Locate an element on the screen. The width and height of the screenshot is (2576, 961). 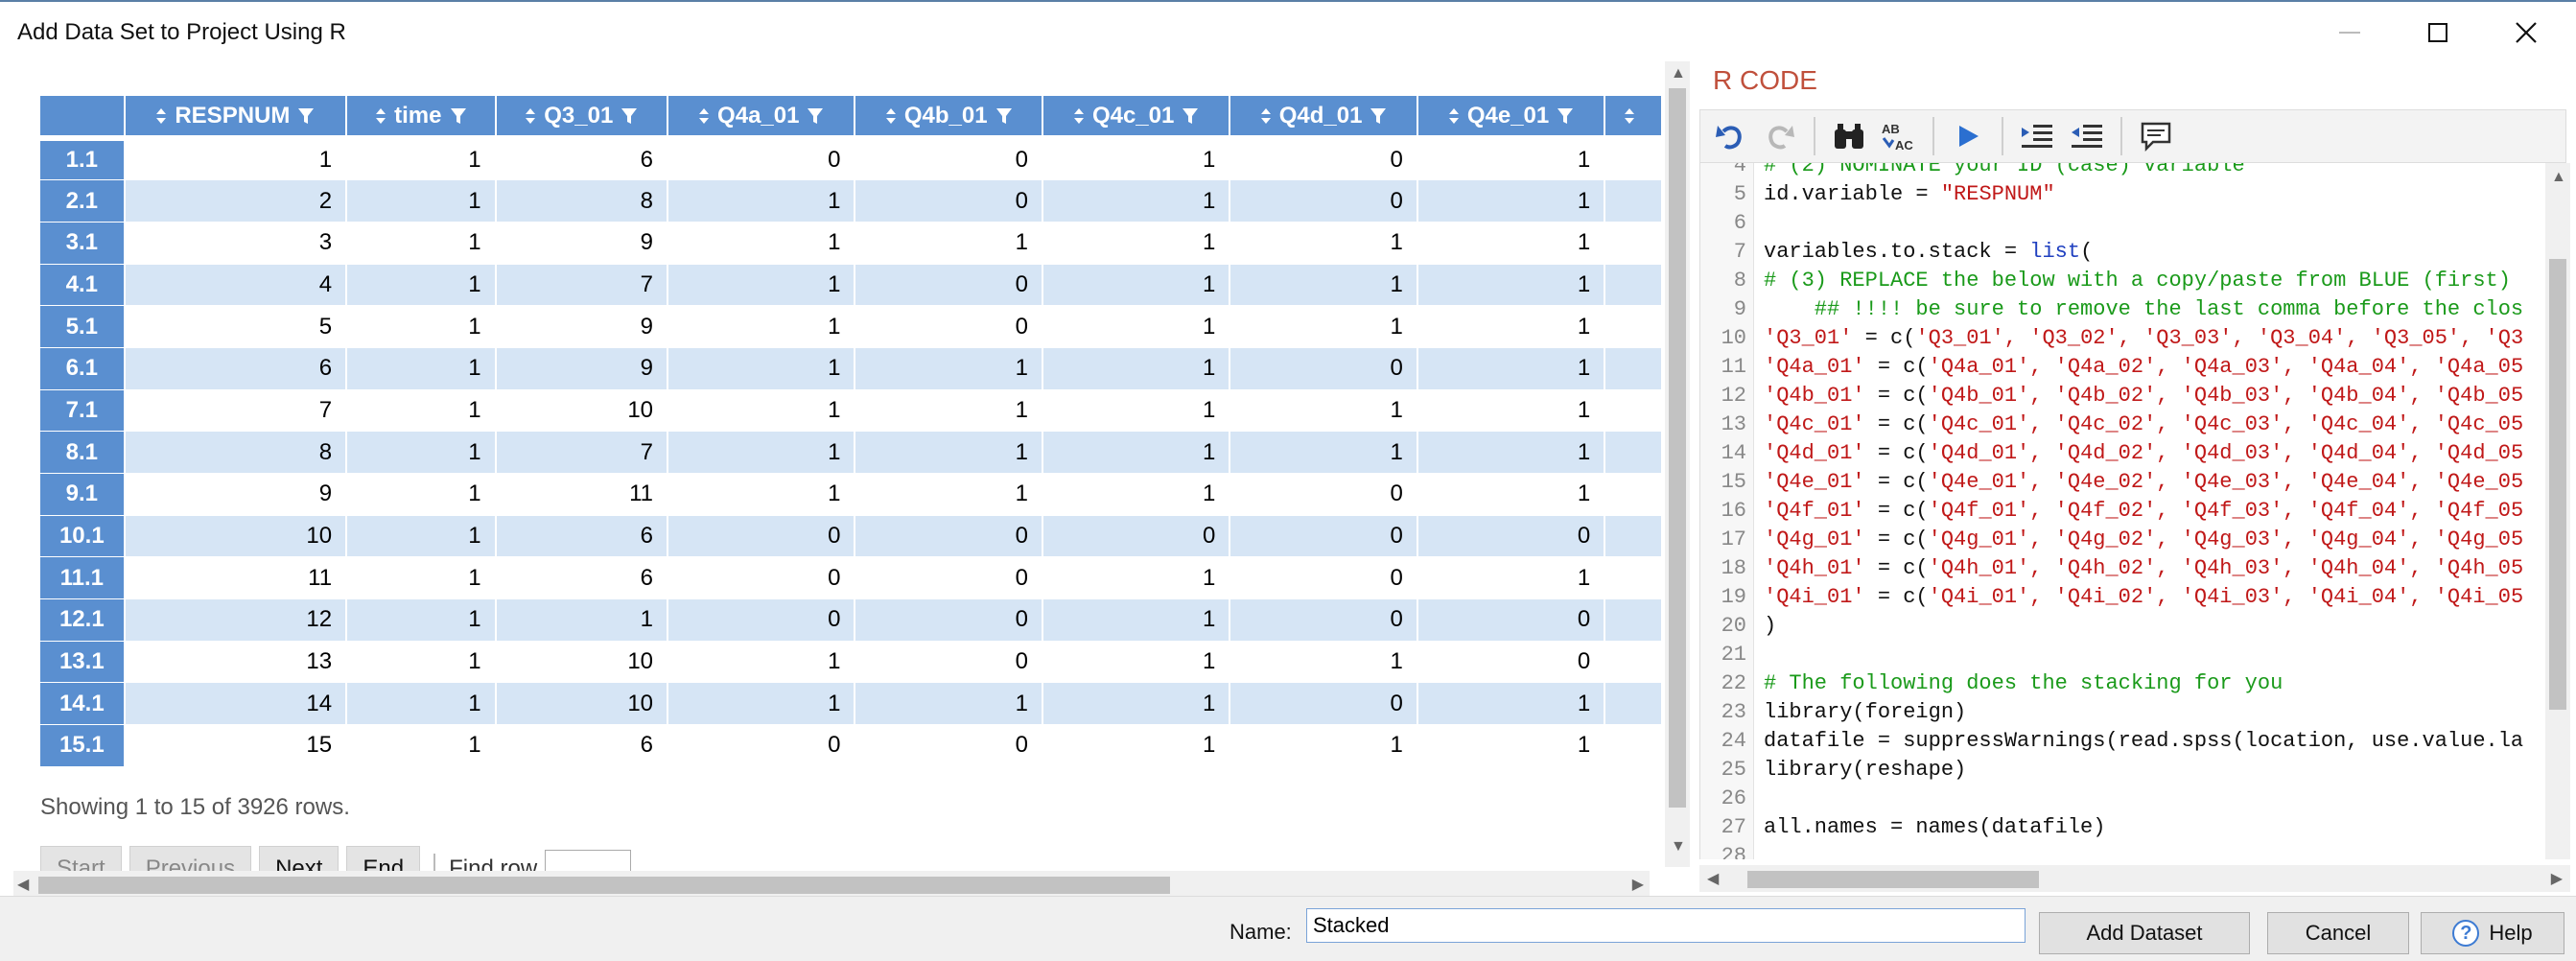
column-header-content: Q4a_01 is located at coordinates (761, 116).